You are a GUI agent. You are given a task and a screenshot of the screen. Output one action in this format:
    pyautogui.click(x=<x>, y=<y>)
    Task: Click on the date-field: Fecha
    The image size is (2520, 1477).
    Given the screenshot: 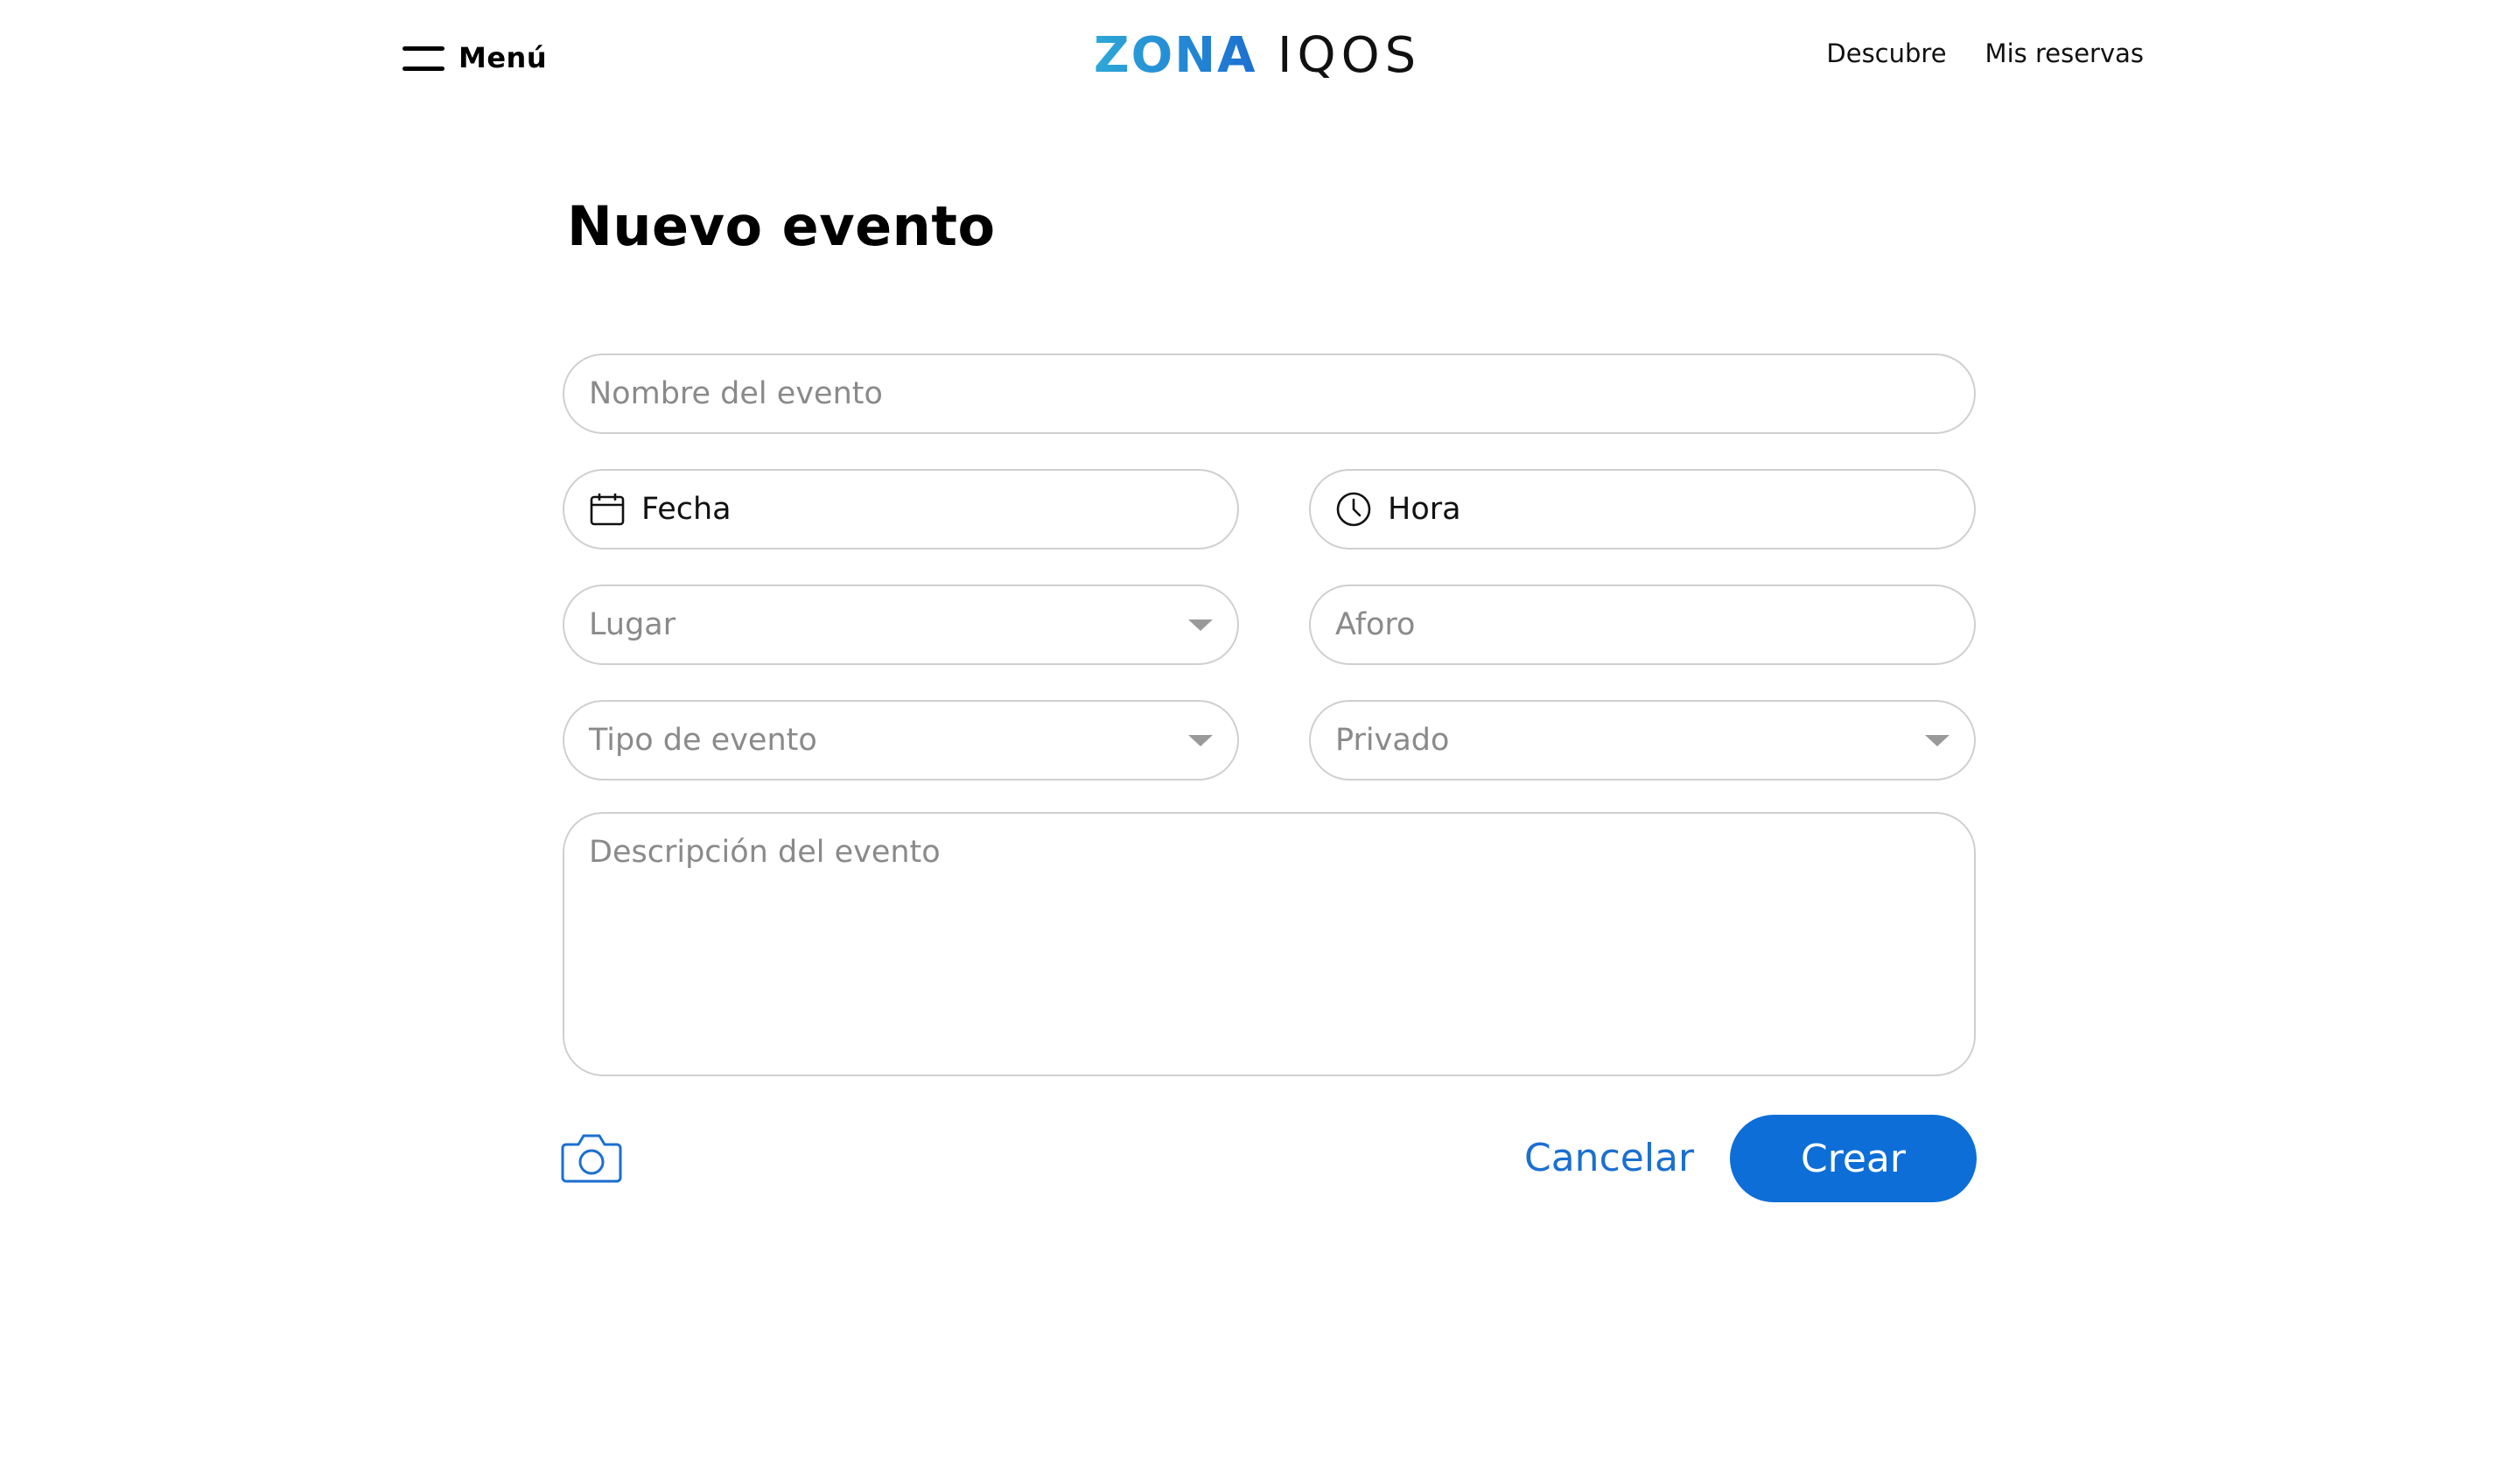 What is the action you would take?
    pyautogui.click(x=901, y=509)
    